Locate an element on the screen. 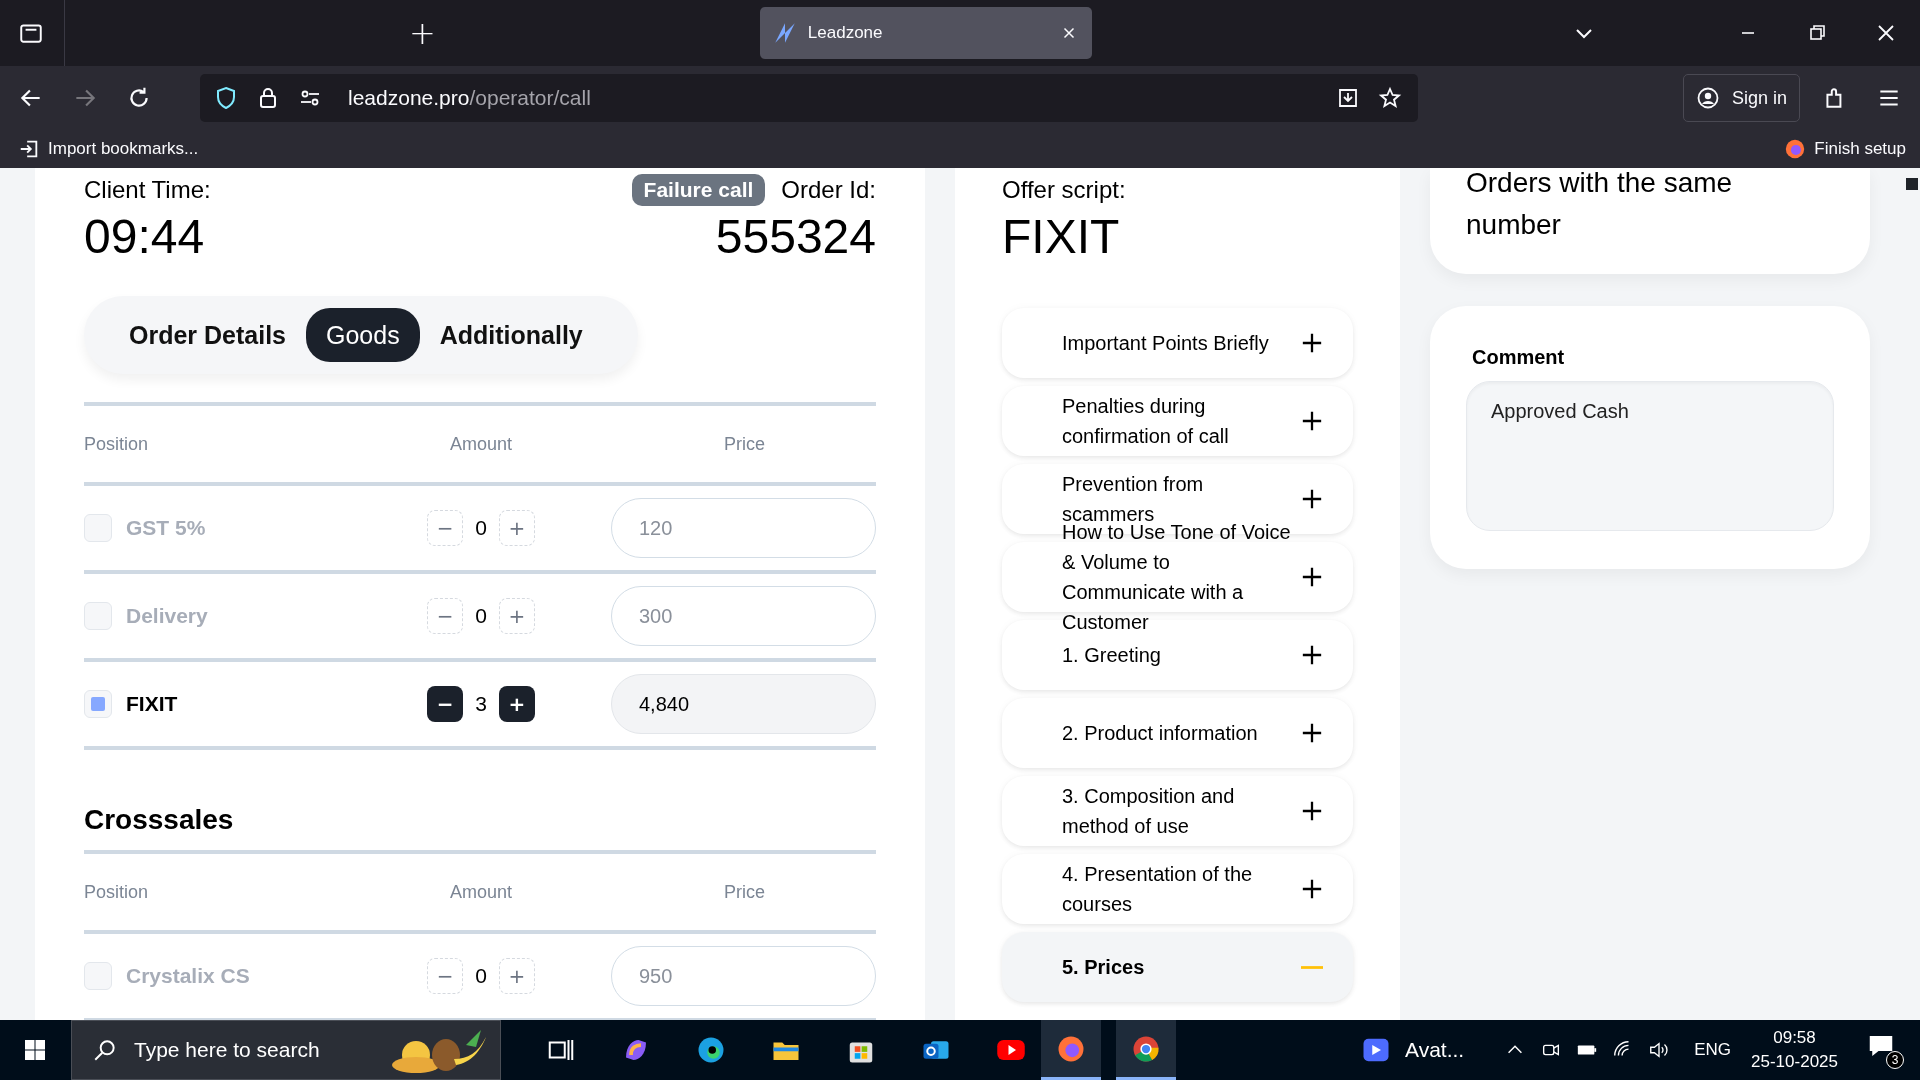  minus-icon is located at coordinates (1312, 967).